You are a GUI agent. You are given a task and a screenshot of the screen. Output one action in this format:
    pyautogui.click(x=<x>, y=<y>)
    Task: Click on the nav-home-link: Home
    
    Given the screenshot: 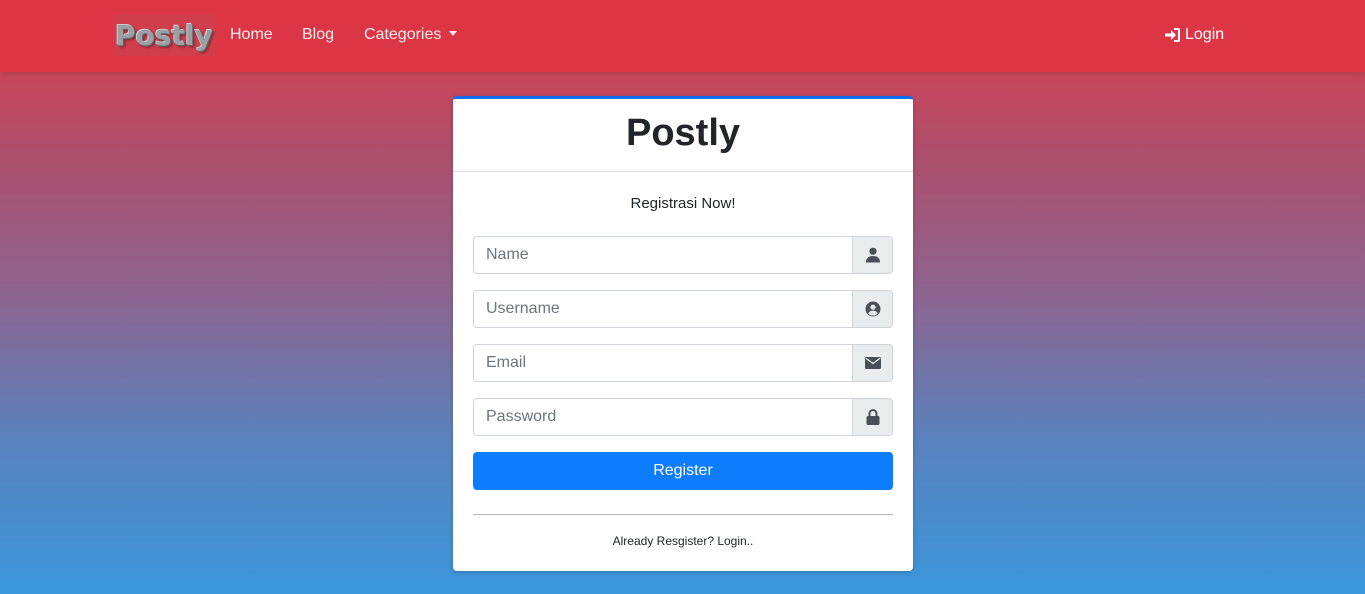 What is the action you would take?
    pyautogui.click(x=251, y=35)
    